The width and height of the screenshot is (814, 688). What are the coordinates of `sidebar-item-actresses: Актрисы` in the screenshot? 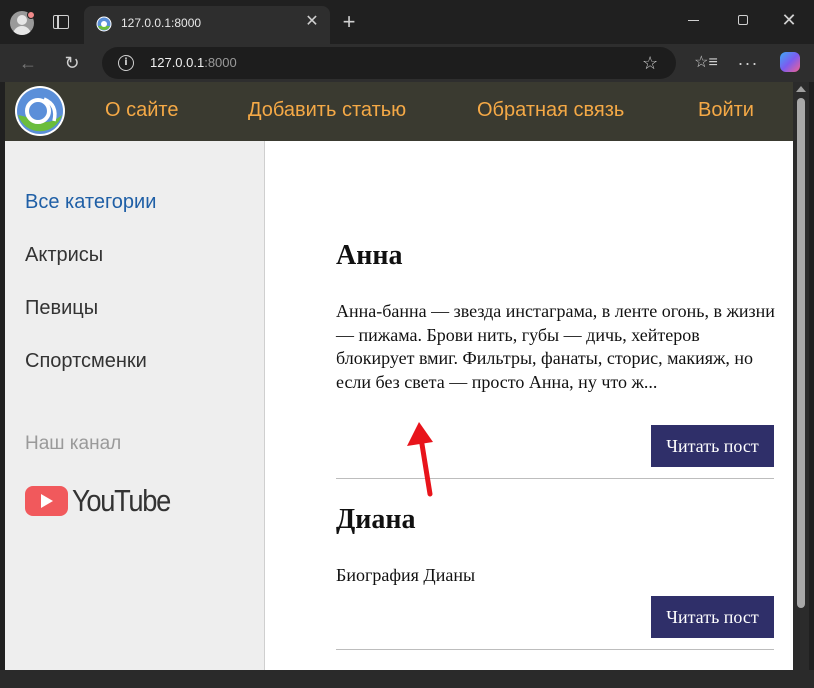 It's located at (64, 255).